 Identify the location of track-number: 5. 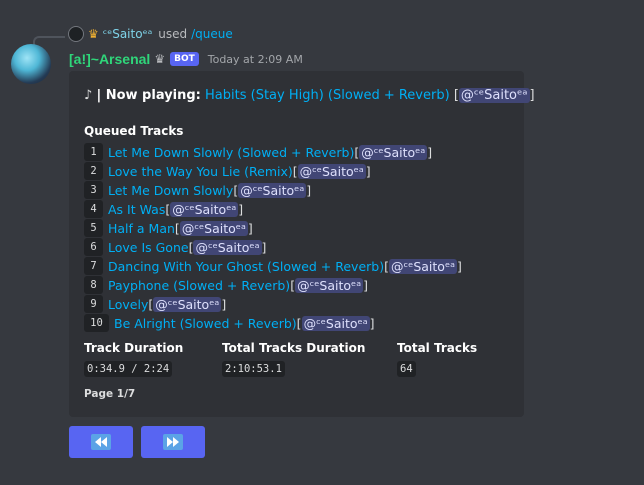
(93, 228).